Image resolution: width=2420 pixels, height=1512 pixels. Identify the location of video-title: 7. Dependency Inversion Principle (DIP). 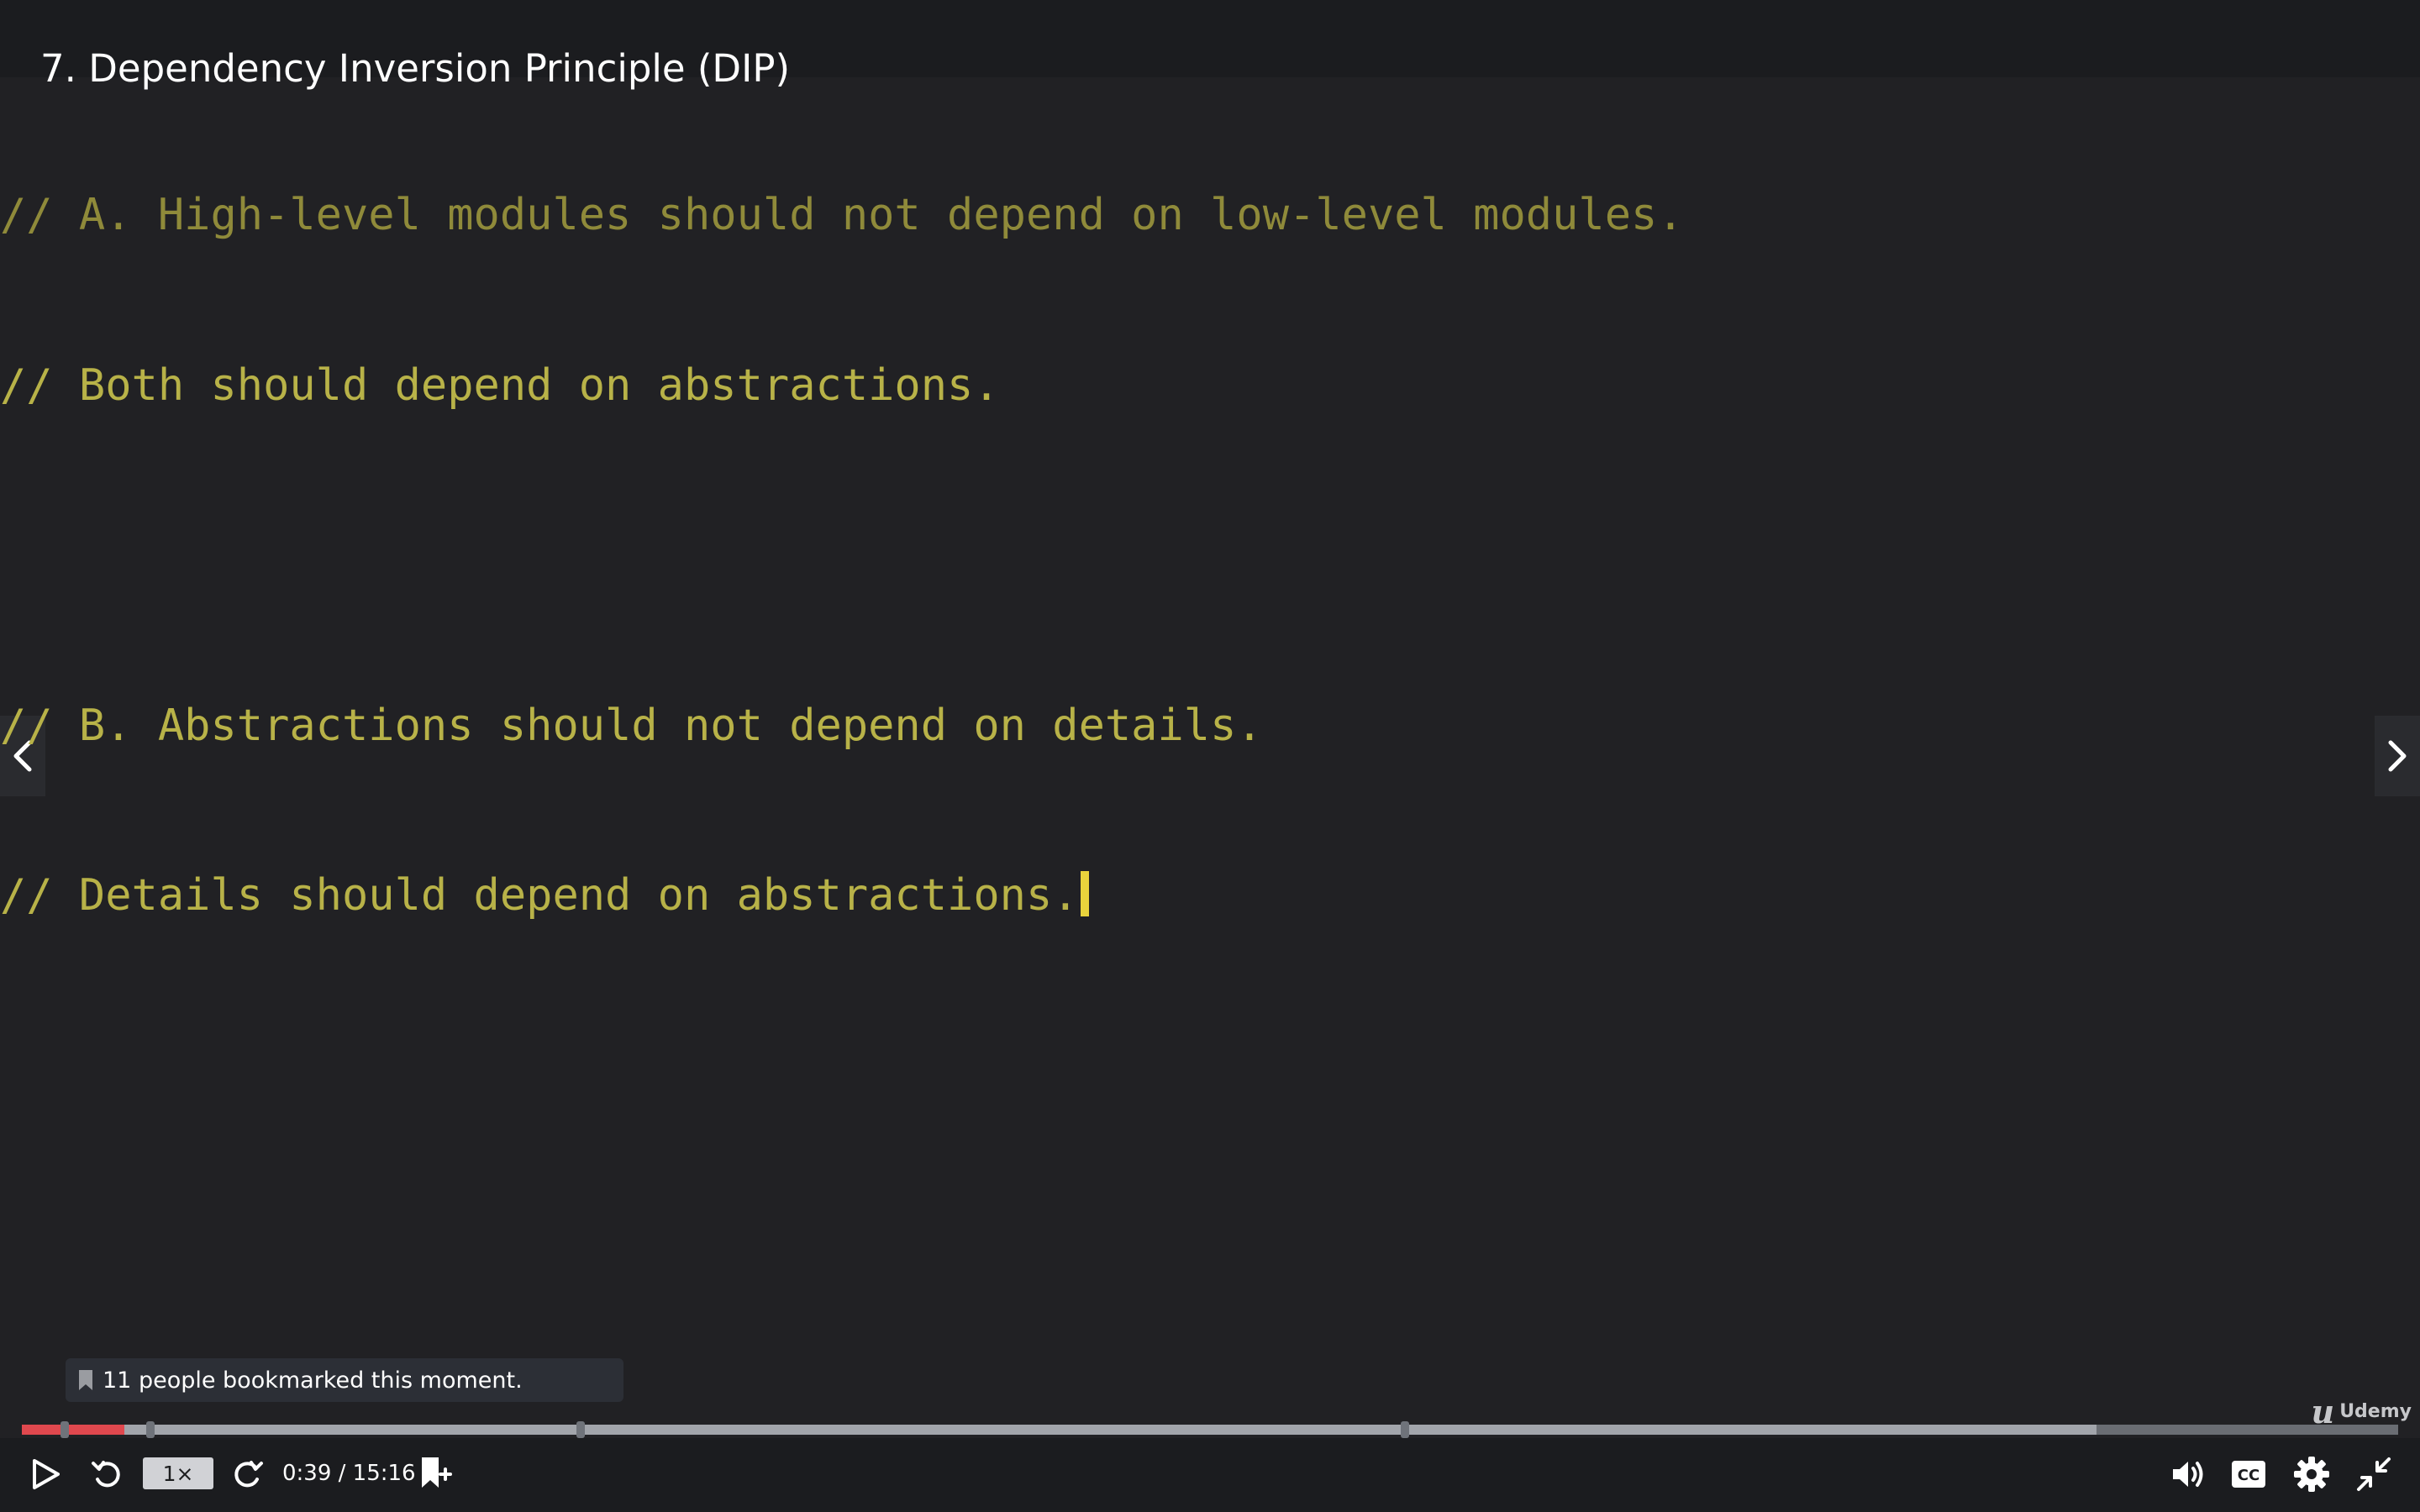
(415, 68).